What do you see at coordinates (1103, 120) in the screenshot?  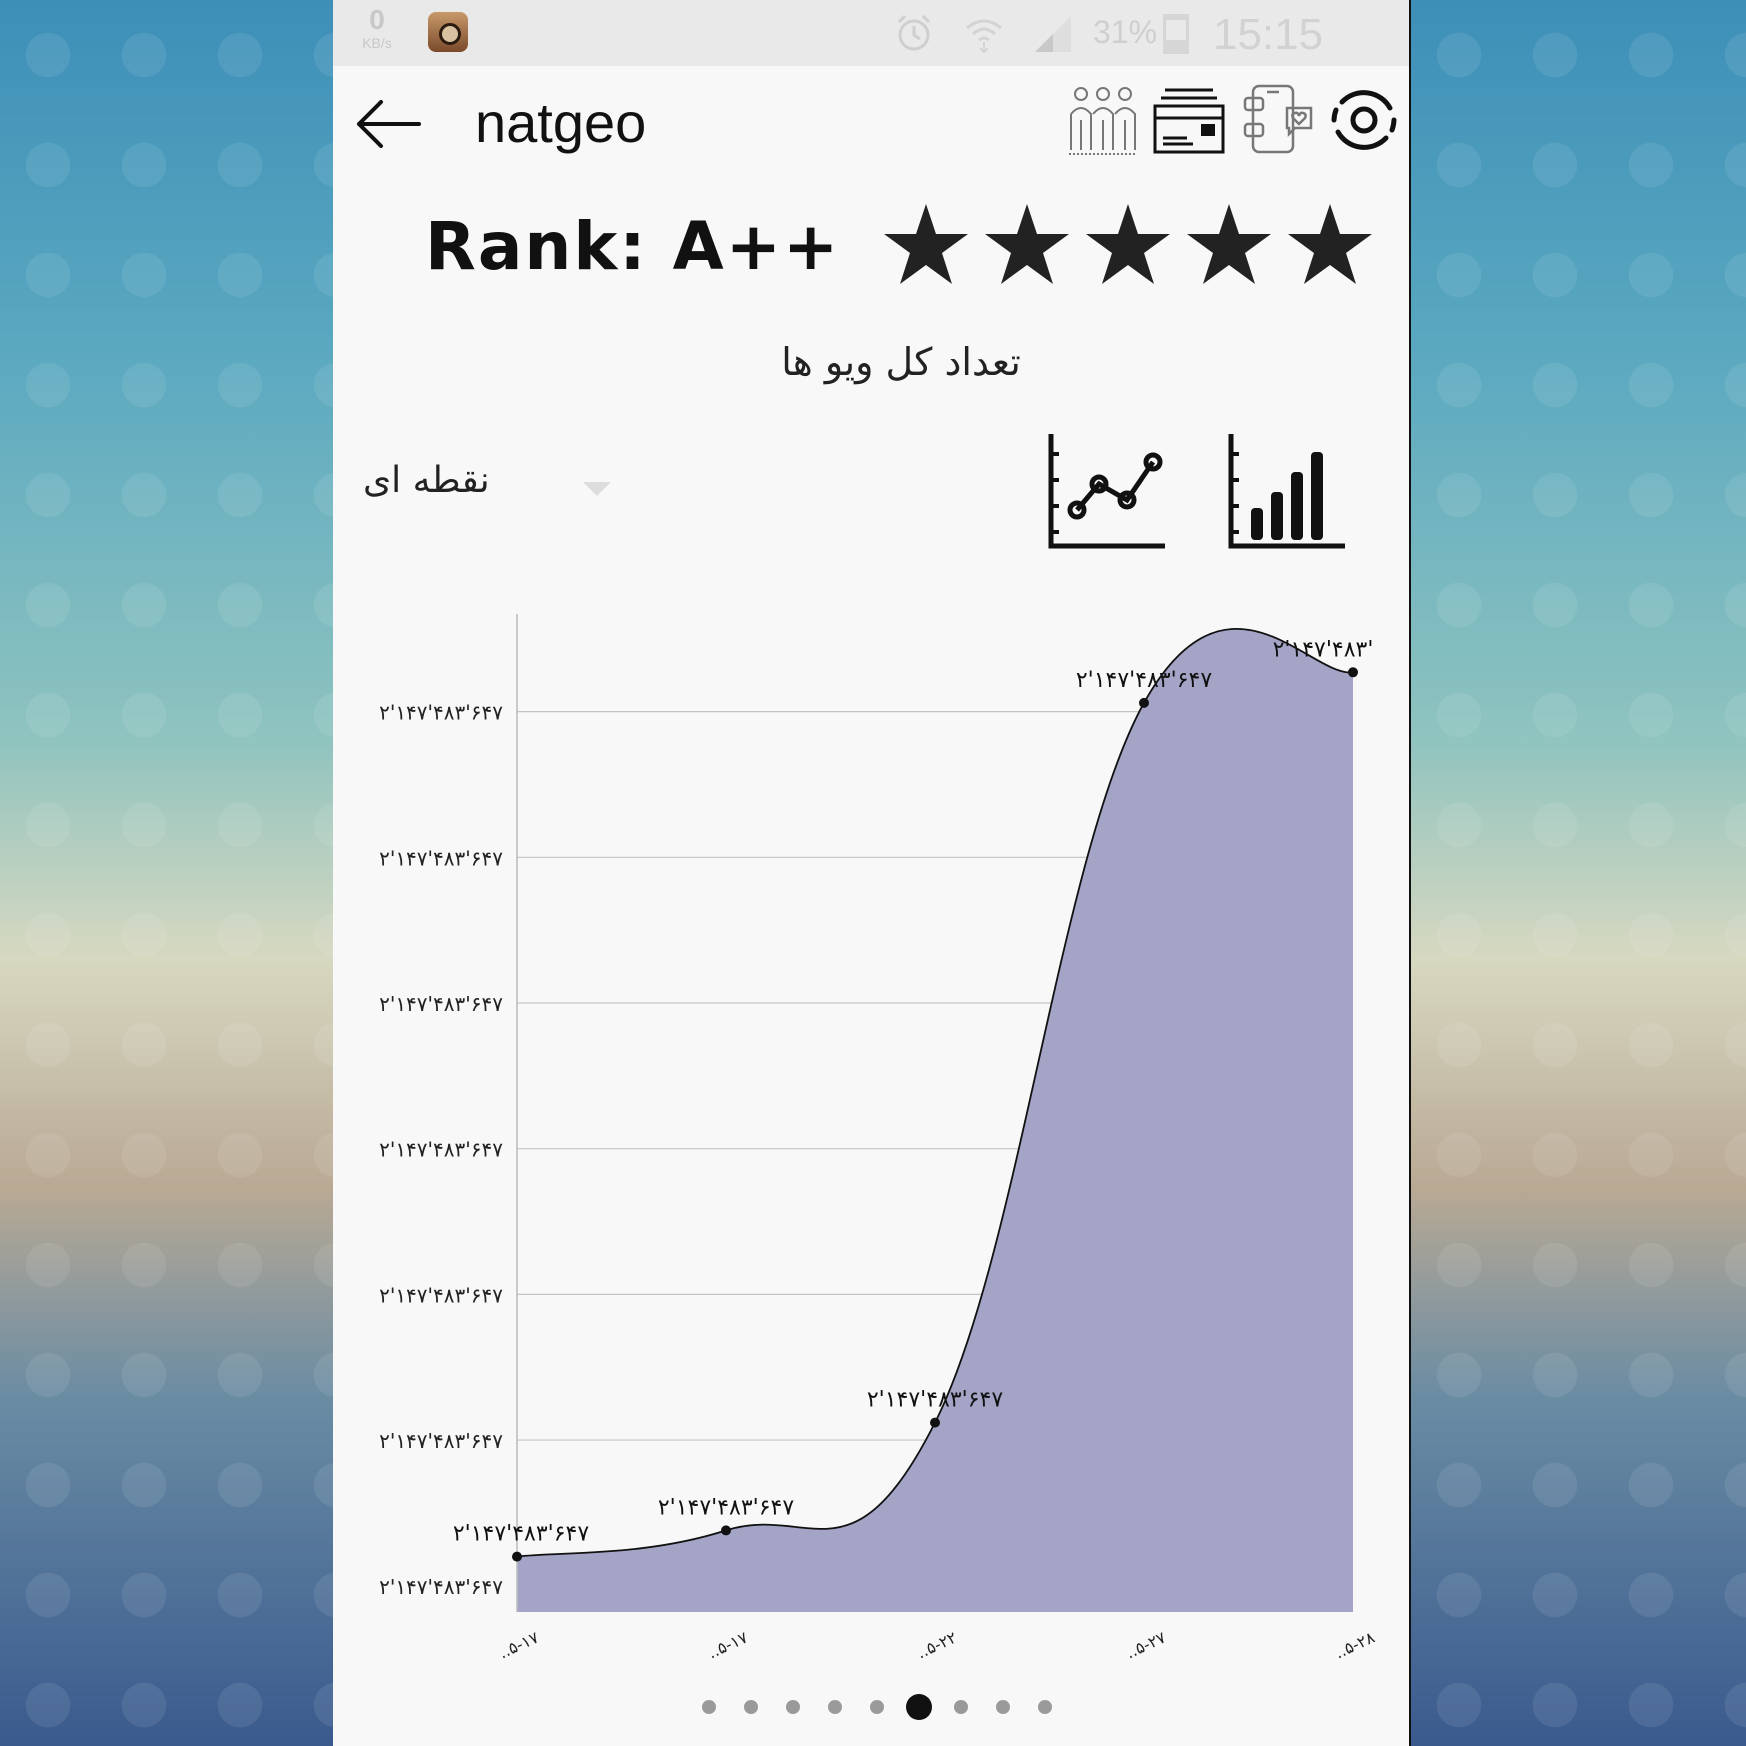 I see `followers-icon` at bounding box center [1103, 120].